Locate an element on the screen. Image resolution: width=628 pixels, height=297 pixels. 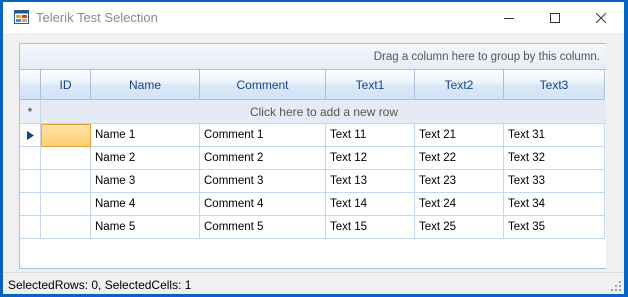
cell-comment: Comment 4 is located at coordinates (263, 204).